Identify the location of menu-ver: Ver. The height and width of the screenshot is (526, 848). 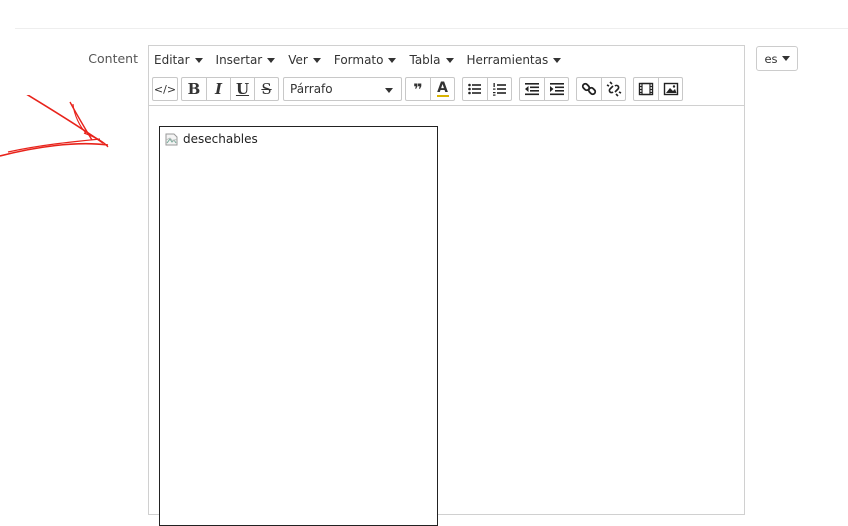
(304, 60).